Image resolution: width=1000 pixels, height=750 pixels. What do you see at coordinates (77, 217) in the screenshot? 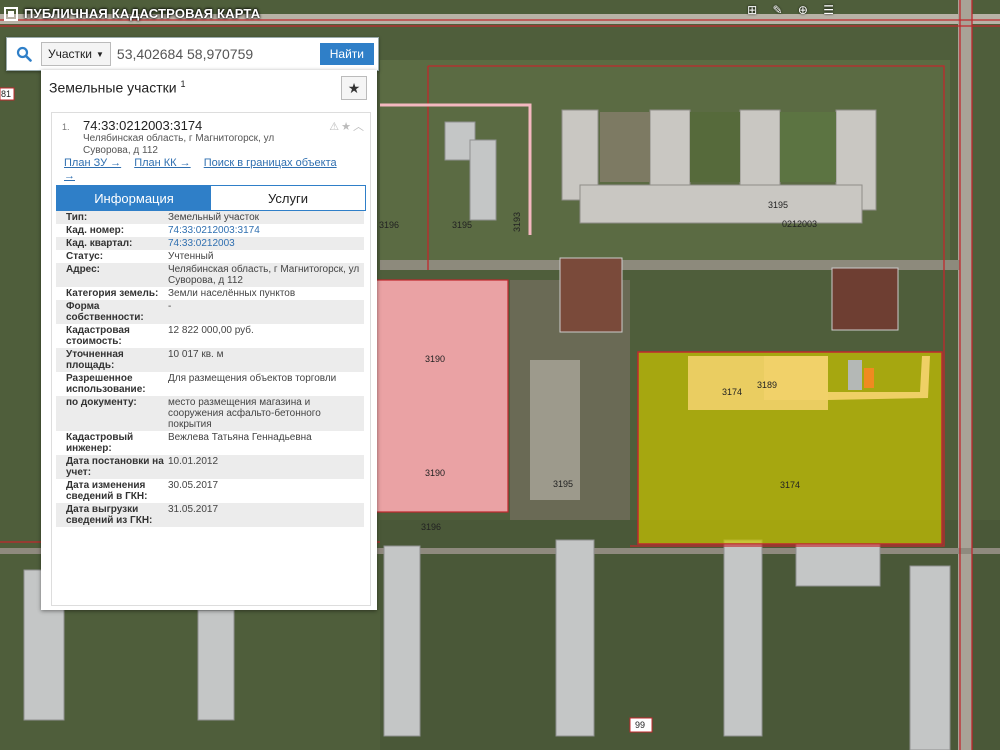
I see `property-key: Тип:` at bounding box center [77, 217].